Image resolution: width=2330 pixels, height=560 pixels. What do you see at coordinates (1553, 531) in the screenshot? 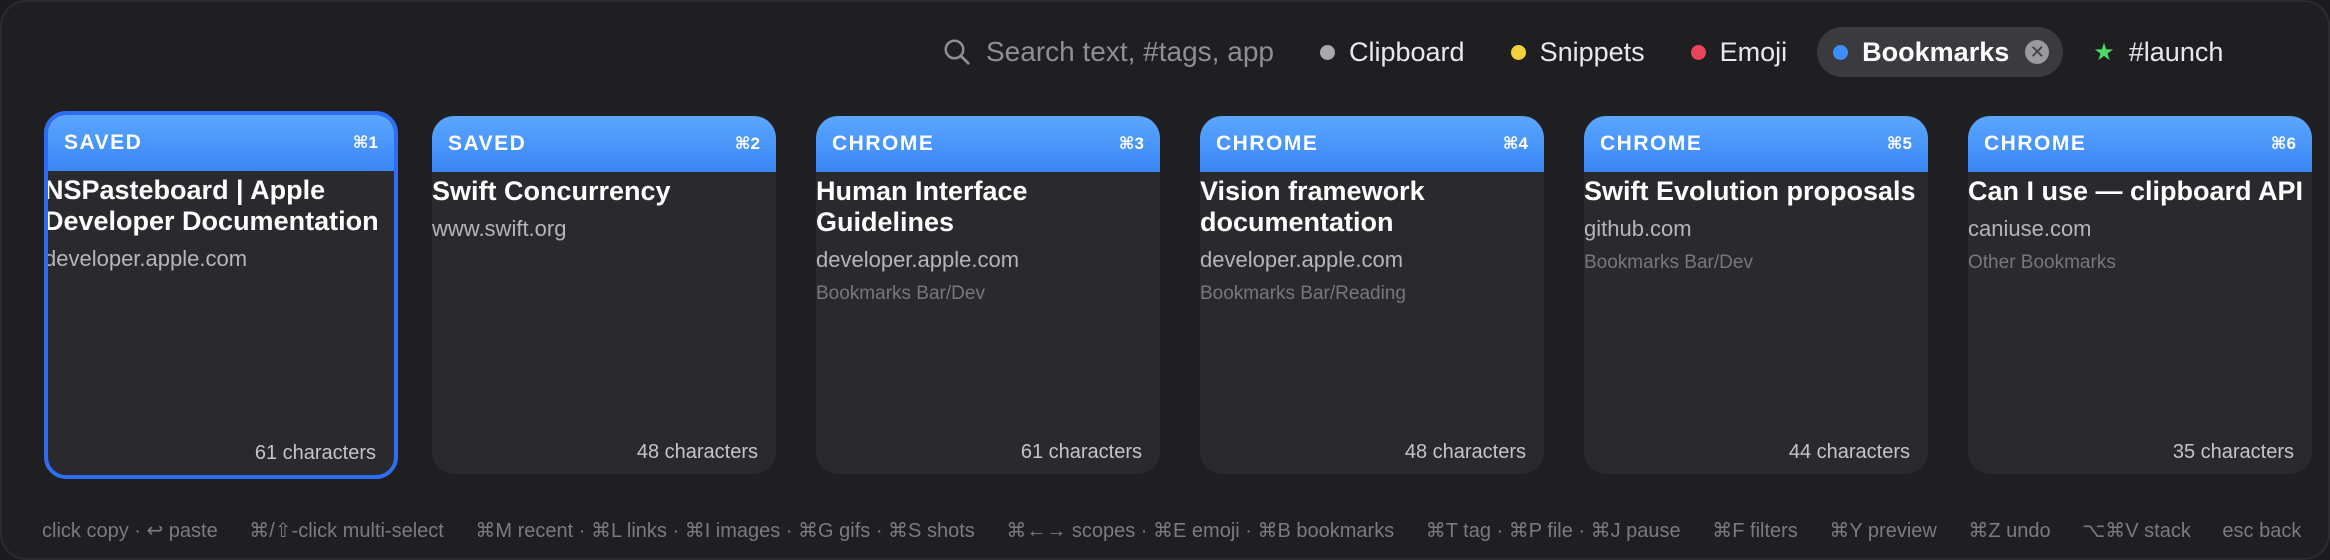
I see `hint-tag-file-pause: ⌘T tag · ⌘P file · ⌘J pause` at bounding box center [1553, 531].